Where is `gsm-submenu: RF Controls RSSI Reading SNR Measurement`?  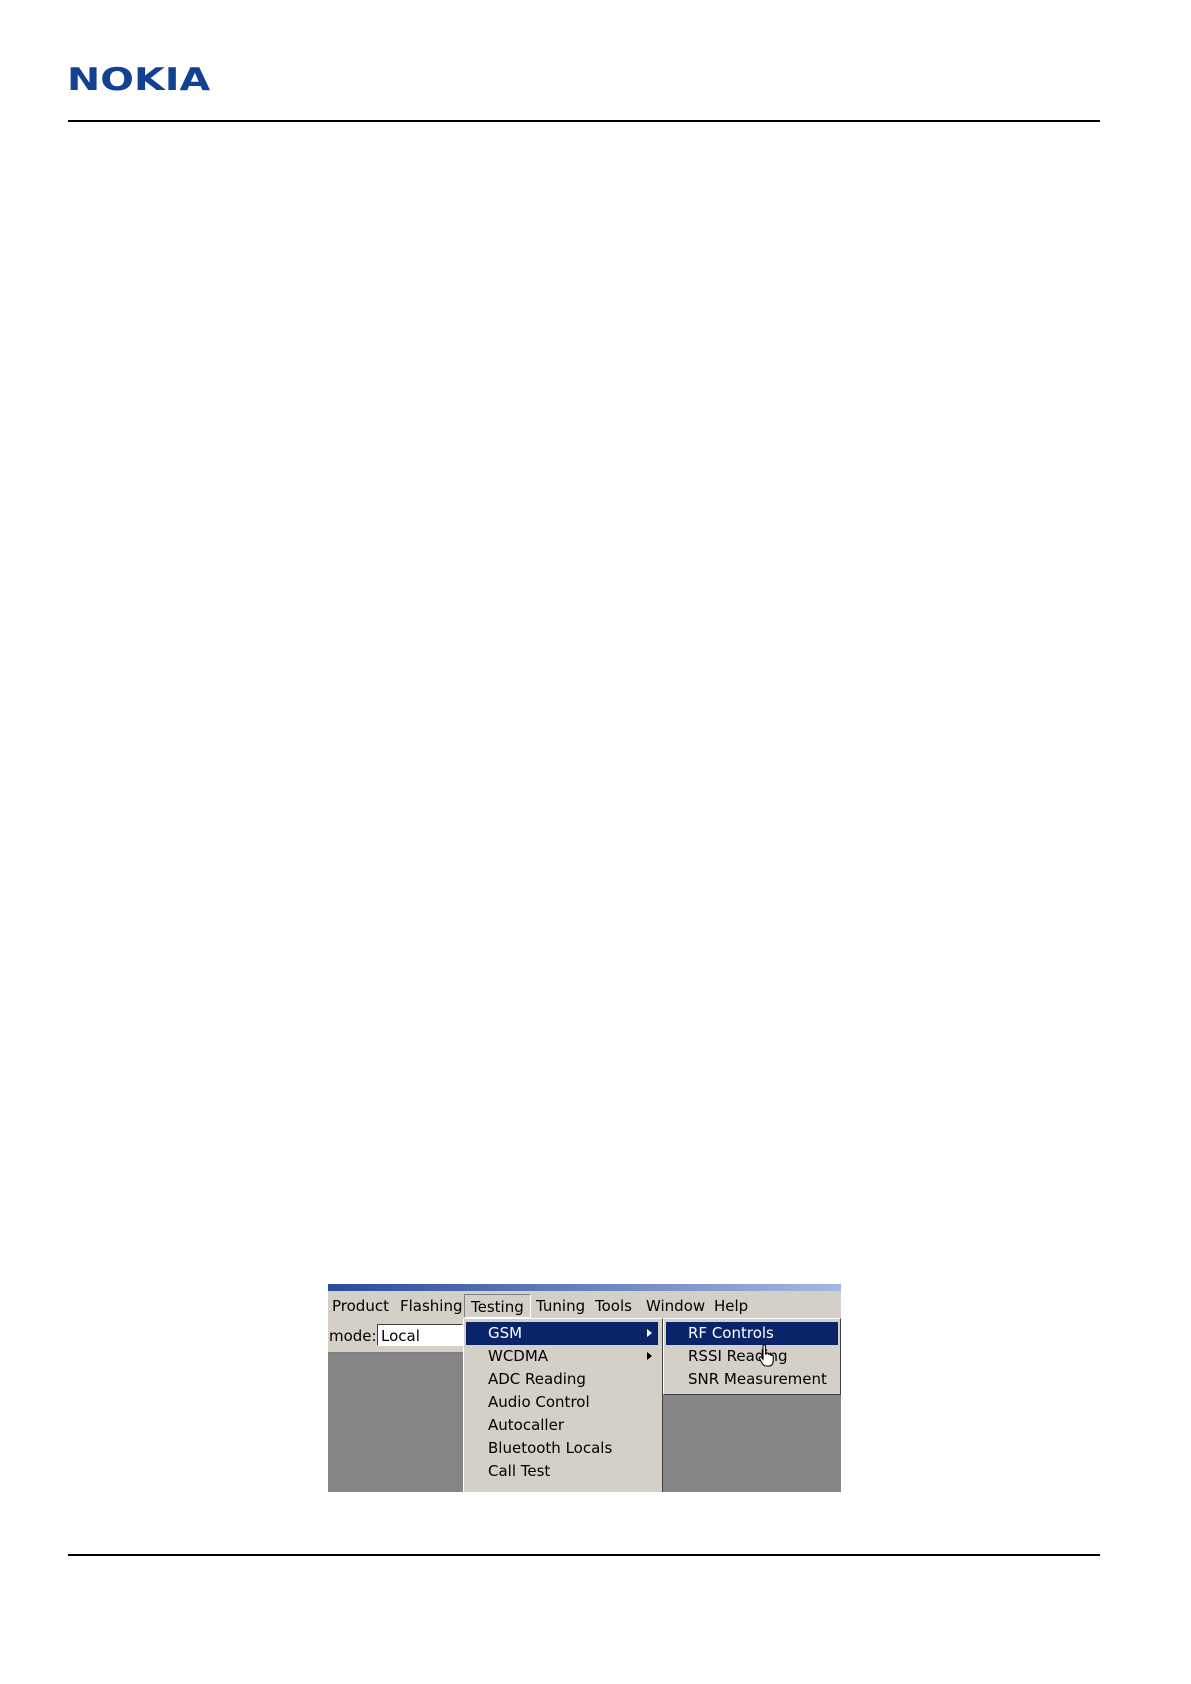 gsm-submenu: RF Controls RSSI Reading SNR Measurement is located at coordinates (752, 1356).